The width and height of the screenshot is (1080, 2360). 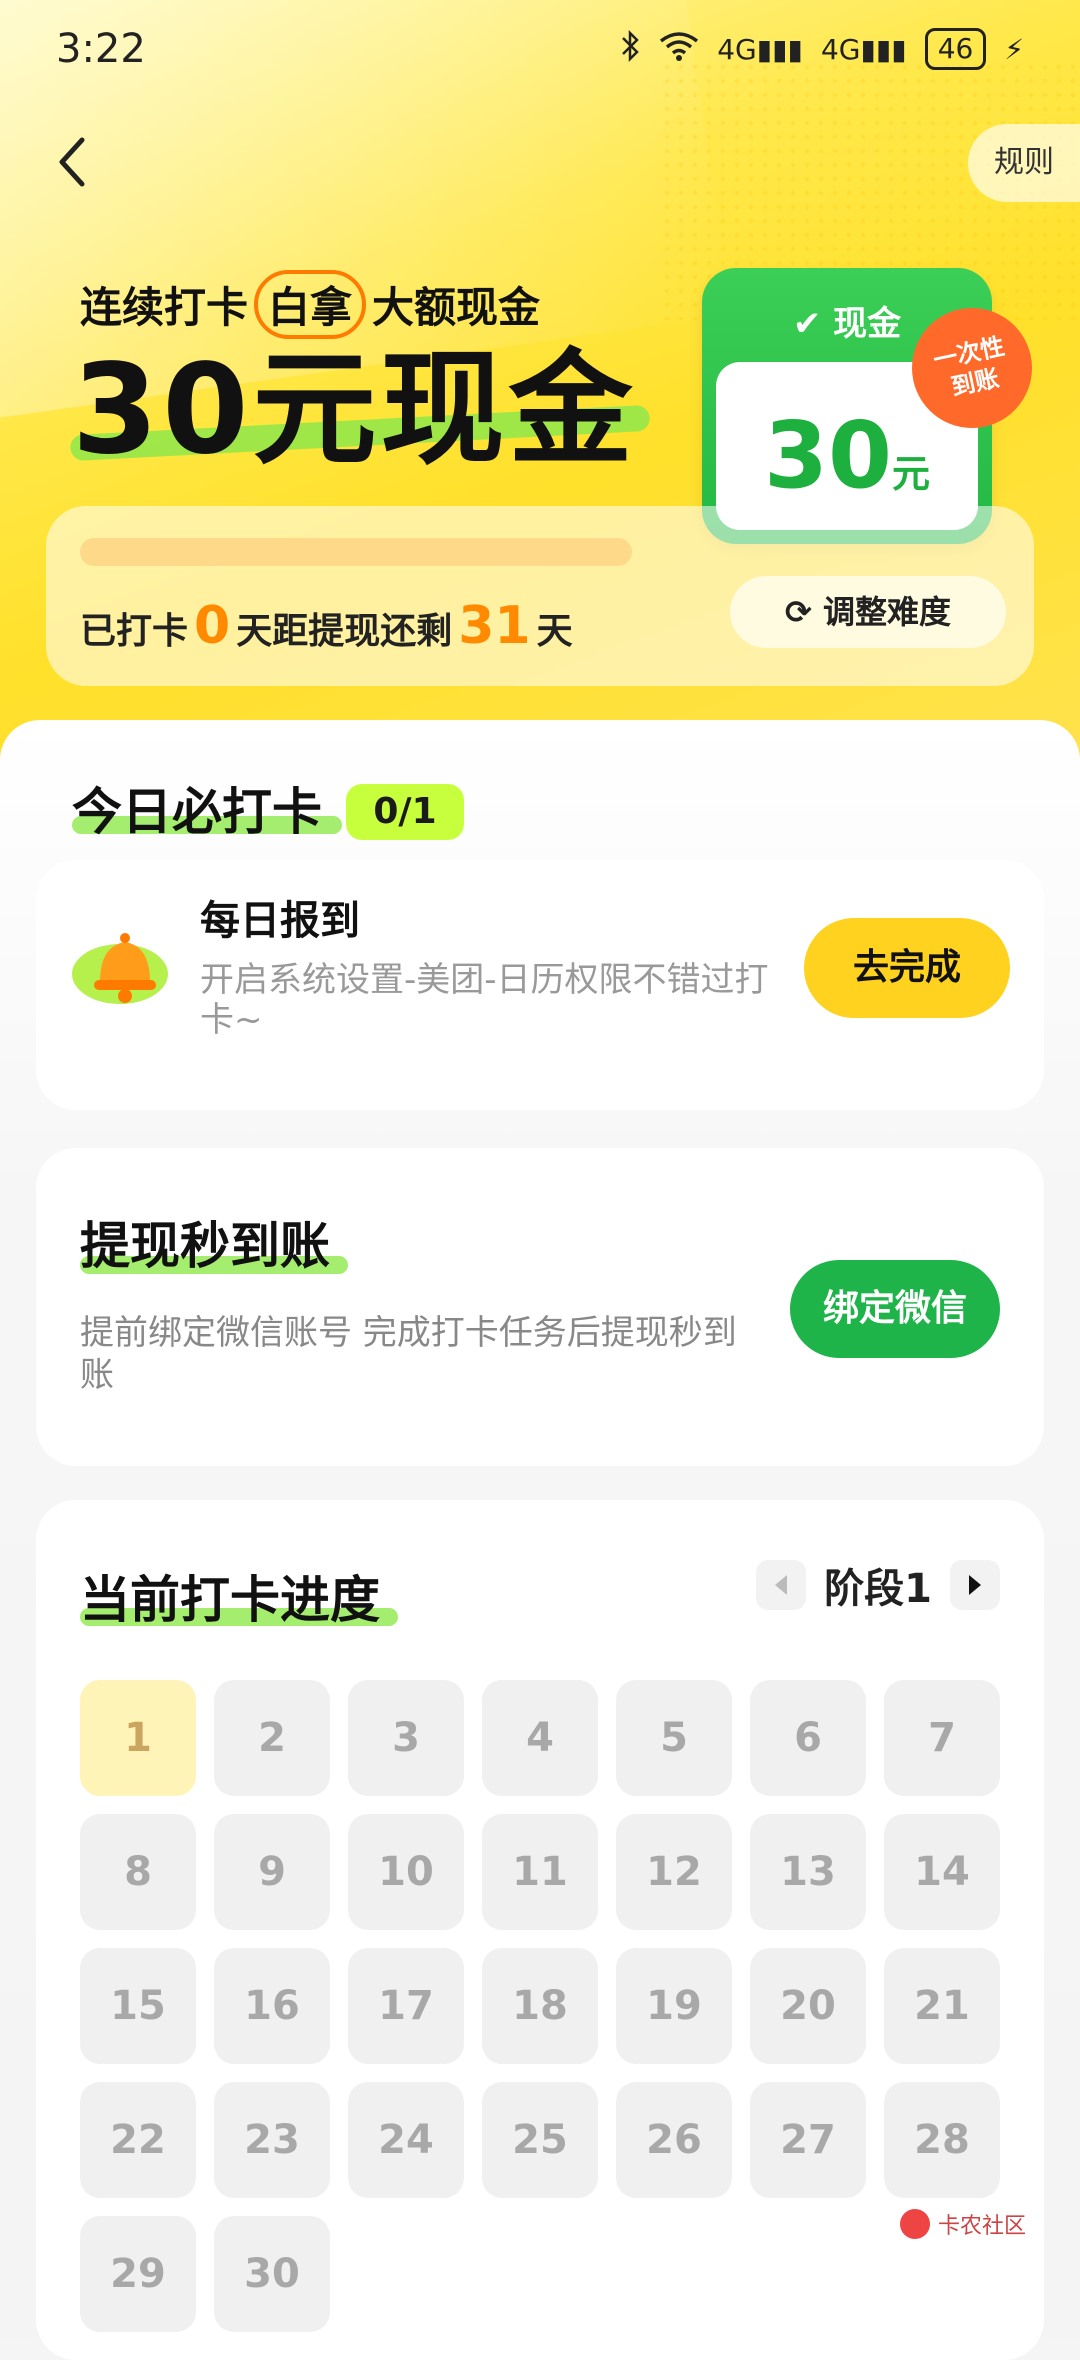 I want to click on watermark-logo, so click(x=915, y=2224).